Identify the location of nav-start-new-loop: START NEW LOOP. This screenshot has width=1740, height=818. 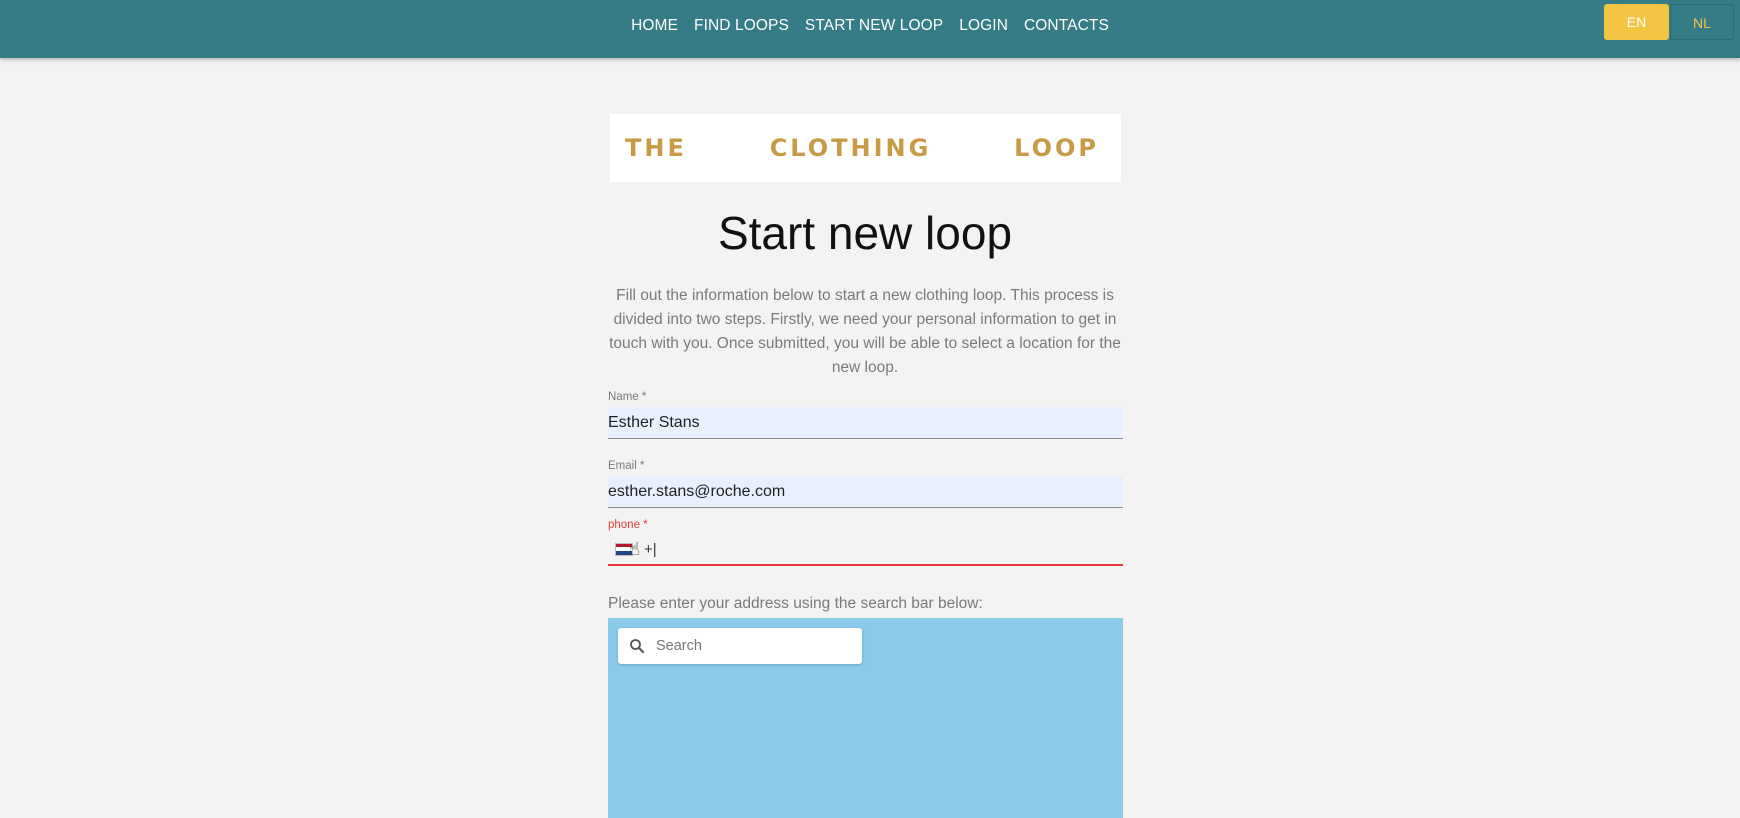
(874, 26).